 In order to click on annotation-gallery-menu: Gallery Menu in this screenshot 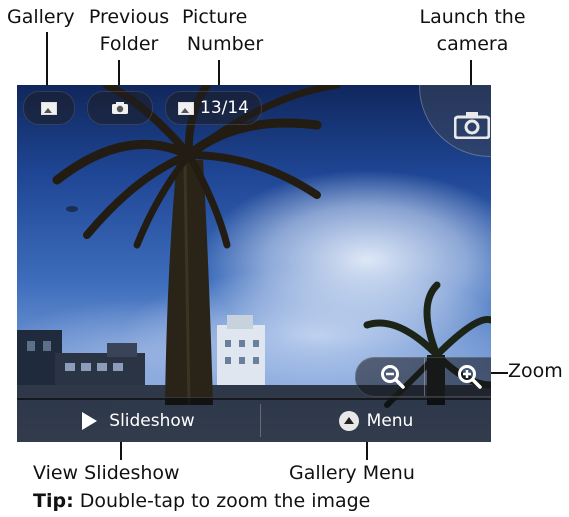, I will do `click(352, 473)`.